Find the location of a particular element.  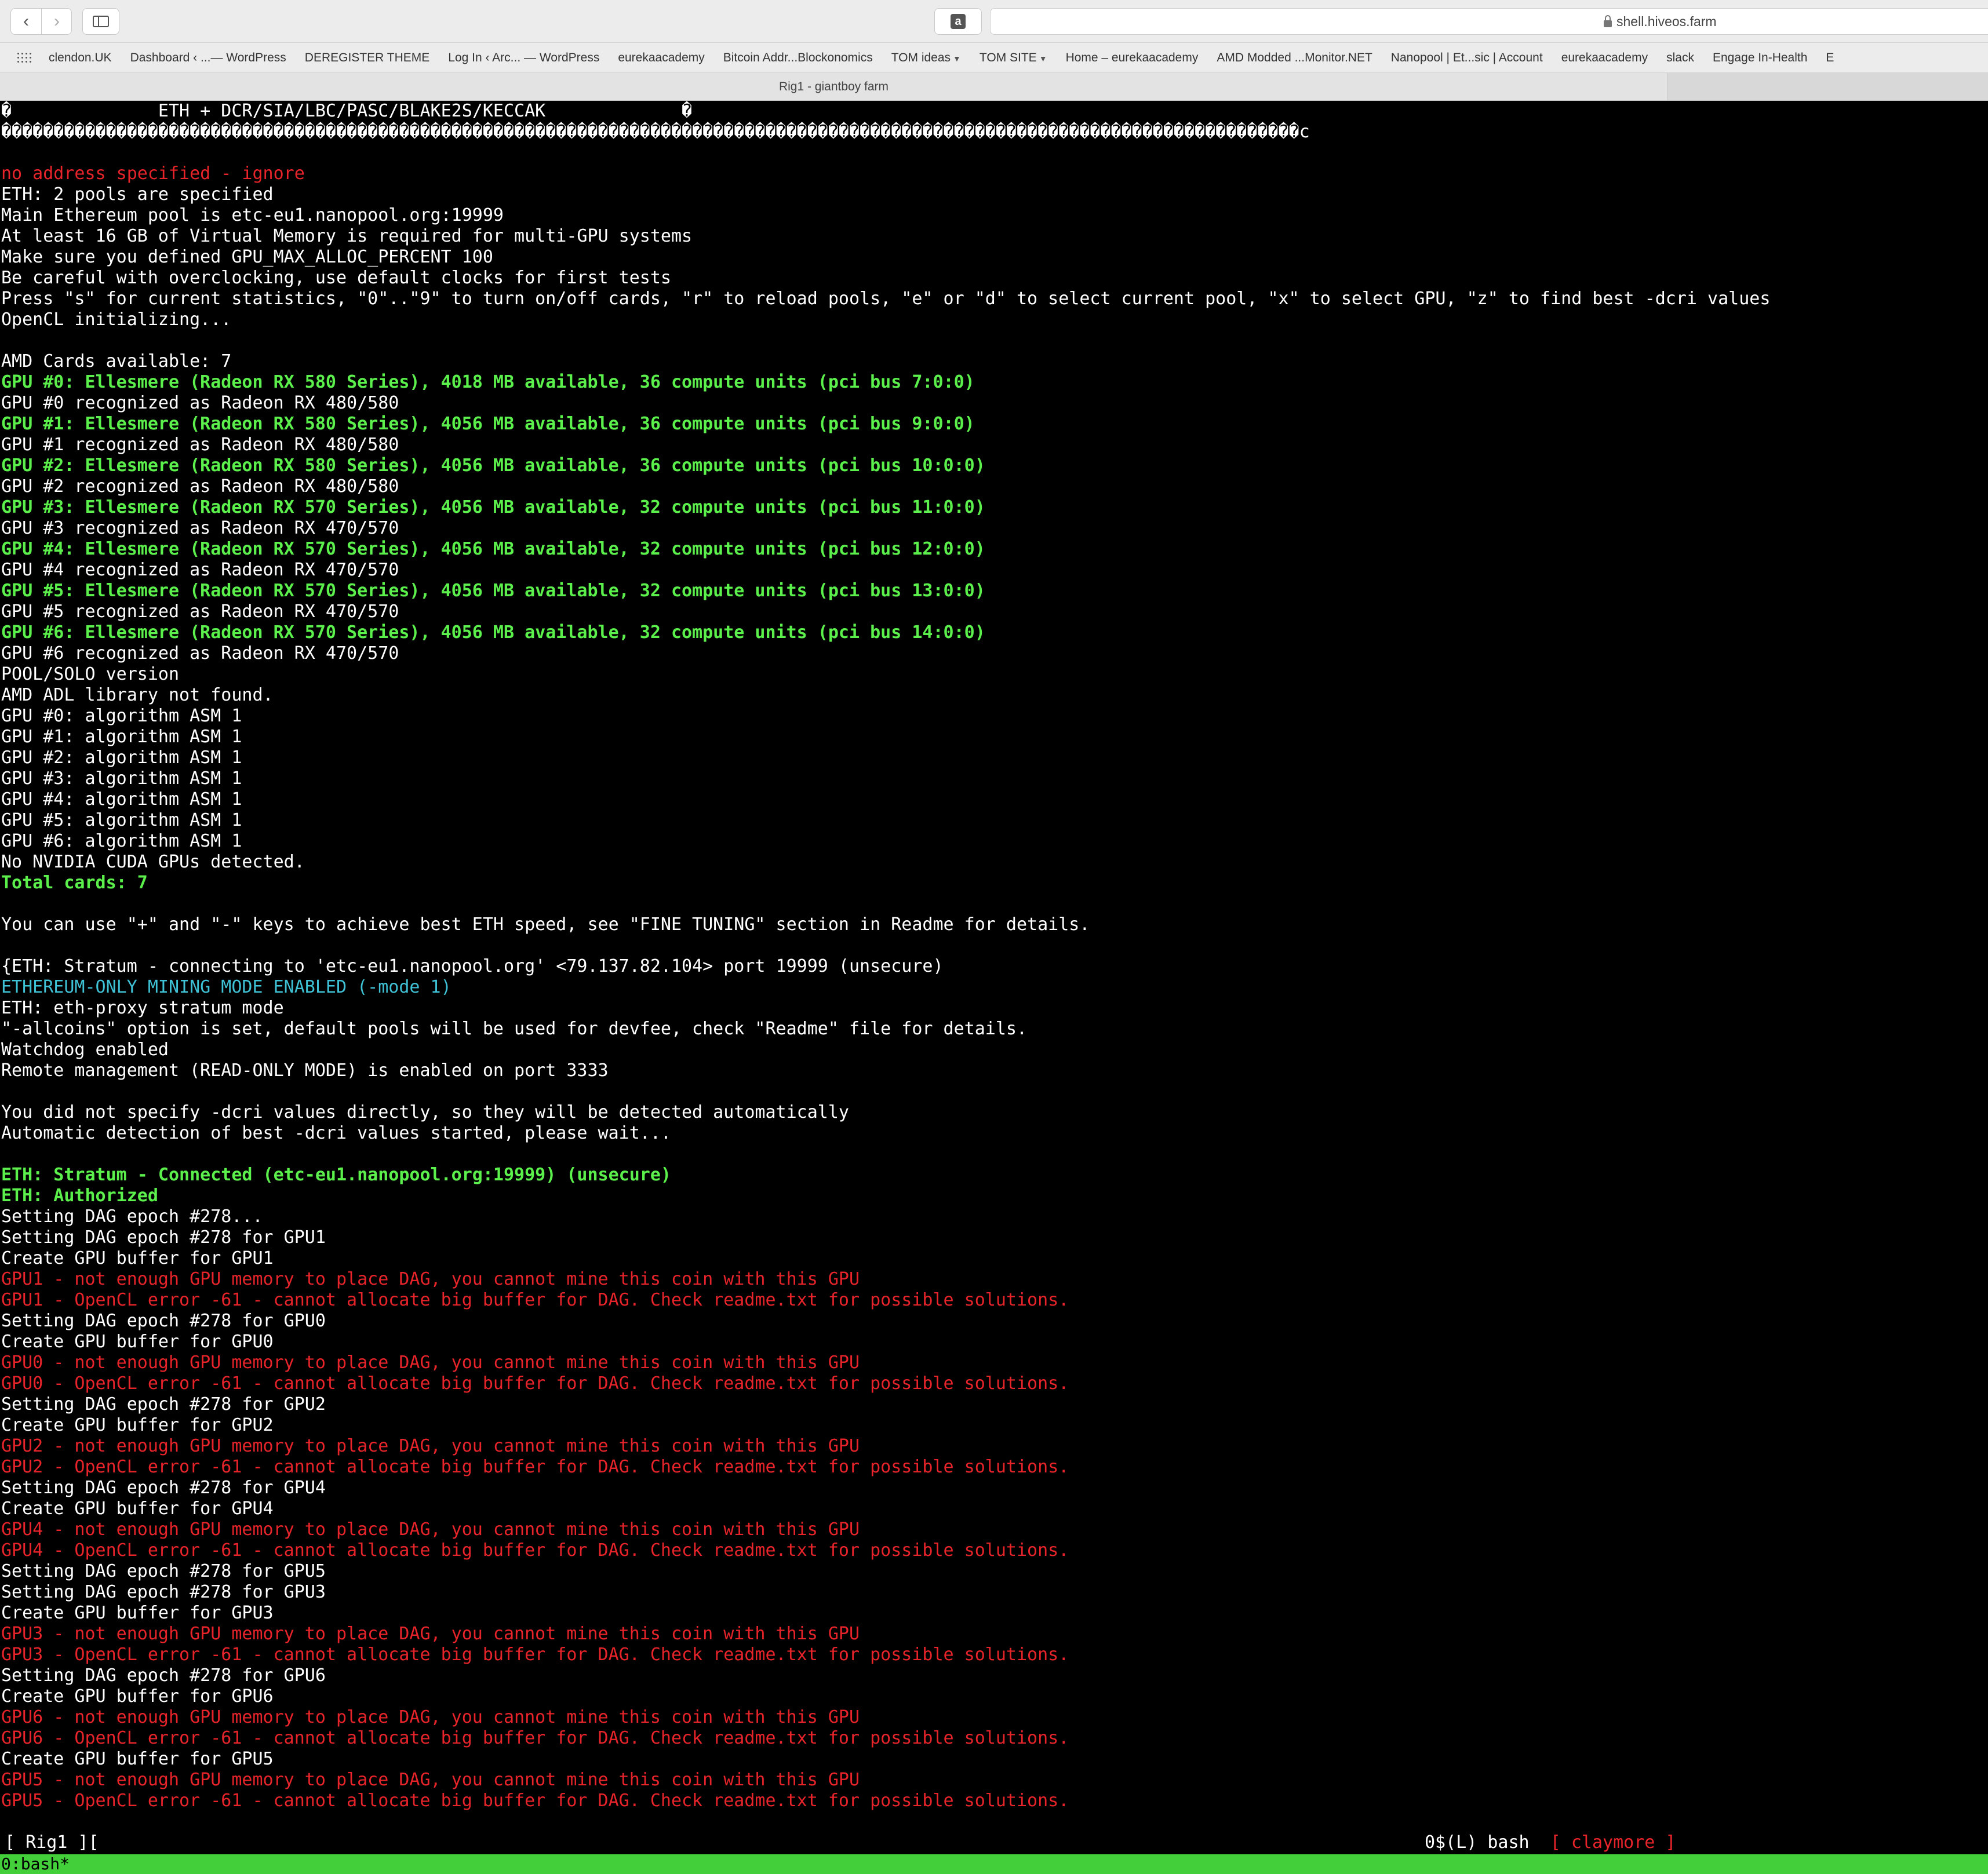

terminal-line: GPU #6 recognized as Radeon RX 470/570 is located at coordinates (200, 653).